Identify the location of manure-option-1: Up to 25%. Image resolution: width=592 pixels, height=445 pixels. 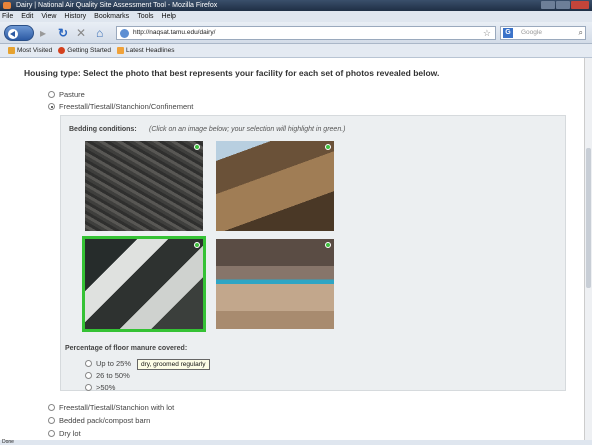
(108, 363).